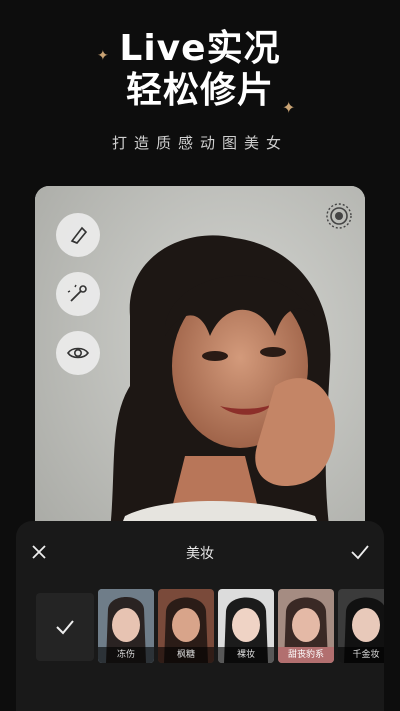 This screenshot has width=400, height=711. I want to click on makeup-item: 冻伤, so click(126, 626).